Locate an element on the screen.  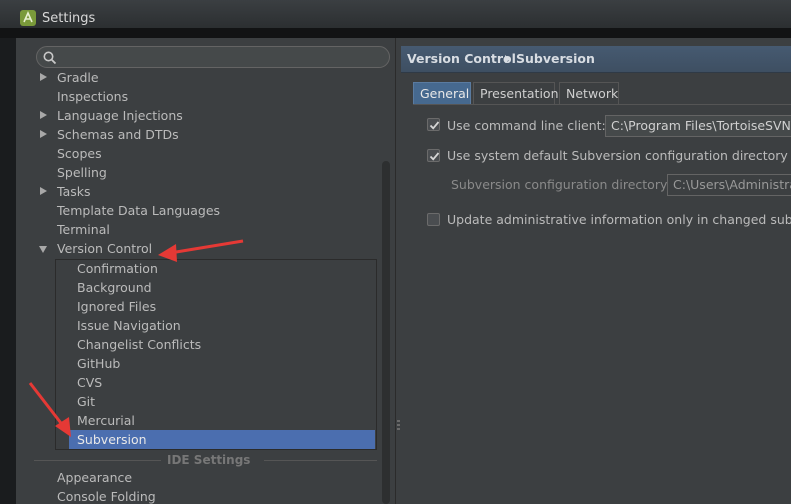
expand-down-icon is located at coordinates (43, 249).